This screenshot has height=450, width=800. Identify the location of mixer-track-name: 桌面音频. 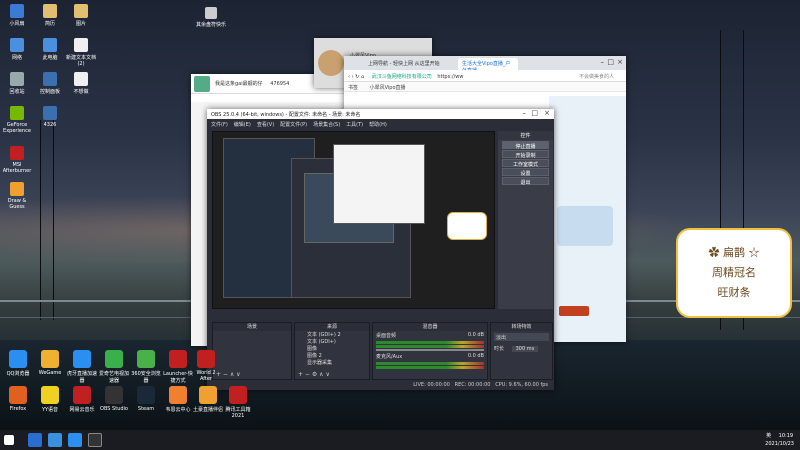
(386, 336).